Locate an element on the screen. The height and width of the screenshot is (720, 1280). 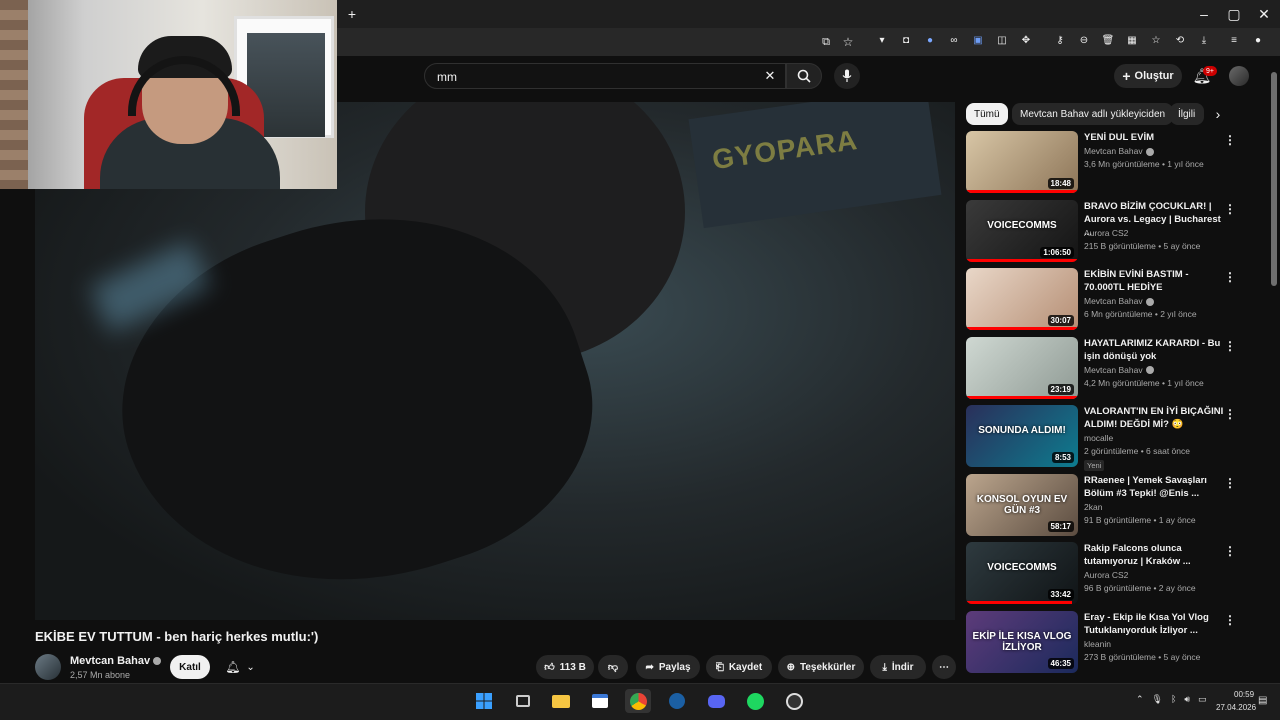
obs-icon is located at coordinates (794, 701).